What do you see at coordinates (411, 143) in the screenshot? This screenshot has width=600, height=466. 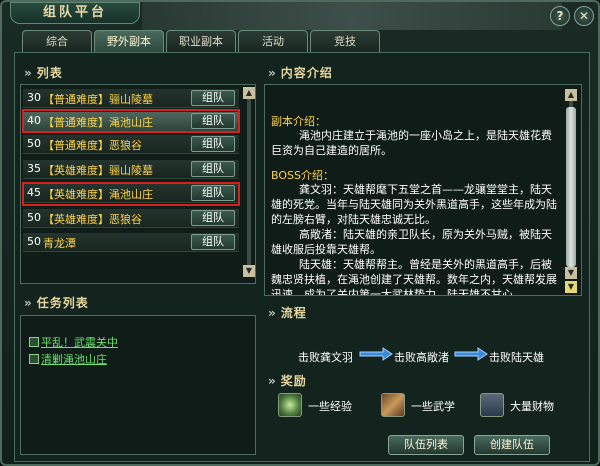 I see `intro-text: 渑池内庄建立于渑池的一座小岛之上，是陆天雄花费巨资为自己建造的居所。` at bounding box center [411, 143].